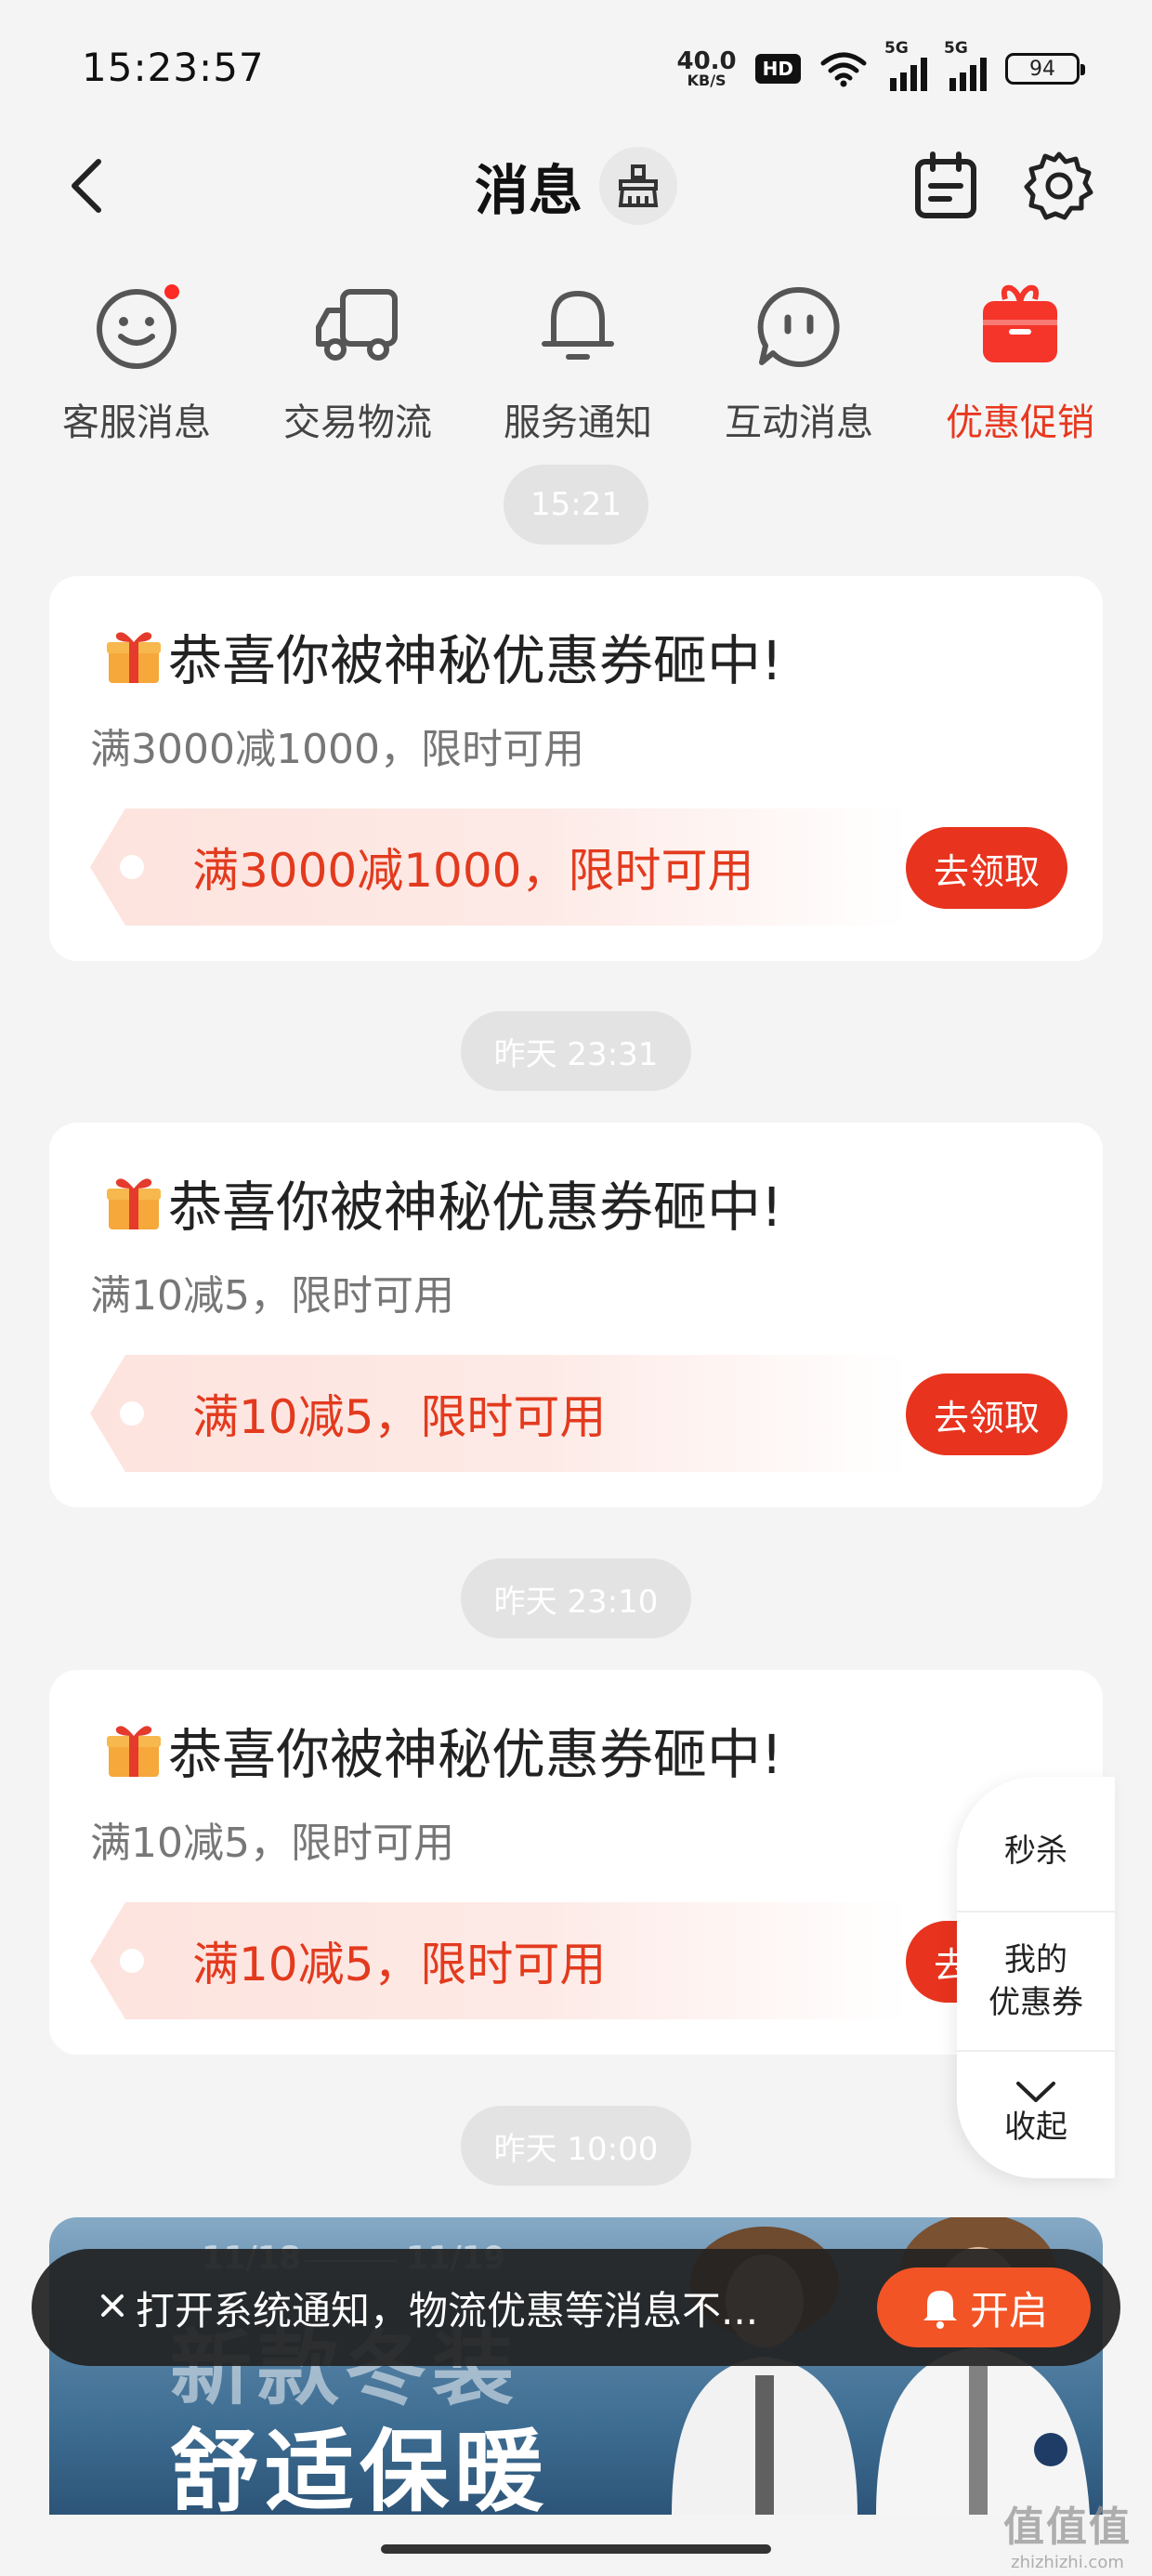 This screenshot has width=1152, height=2576. What do you see at coordinates (1035, 2127) in the screenshot?
I see `collapse-label: 收起` at bounding box center [1035, 2127].